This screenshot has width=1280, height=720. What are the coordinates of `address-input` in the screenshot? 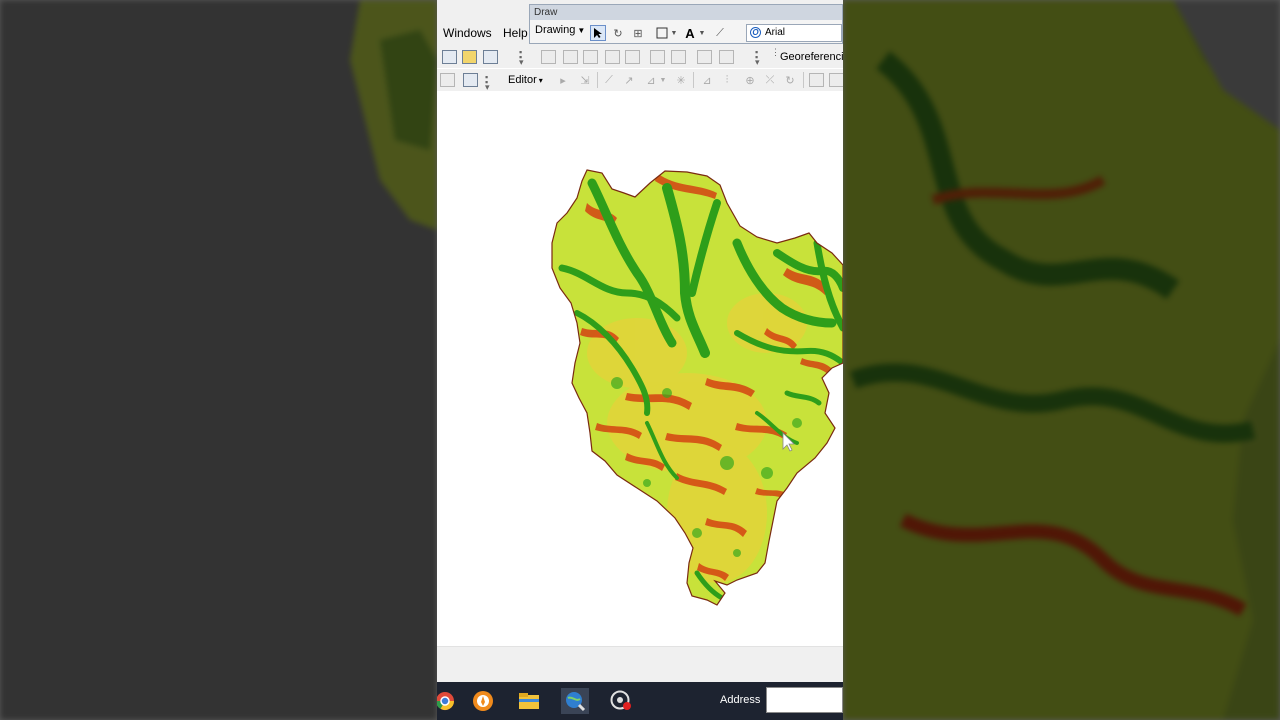 It's located at (804, 700).